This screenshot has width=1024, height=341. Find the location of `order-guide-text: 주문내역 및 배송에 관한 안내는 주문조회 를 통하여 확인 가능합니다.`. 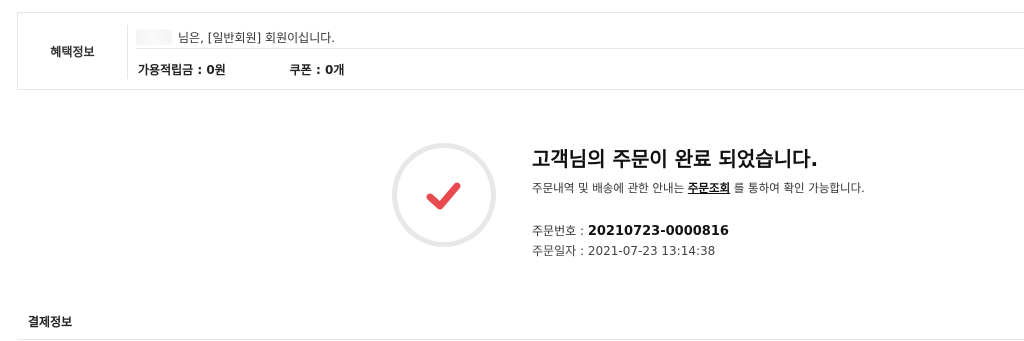

order-guide-text: 주문내역 및 배송에 관한 안내는 주문조회 를 통하여 확인 가능합니다. is located at coordinates (698, 188).